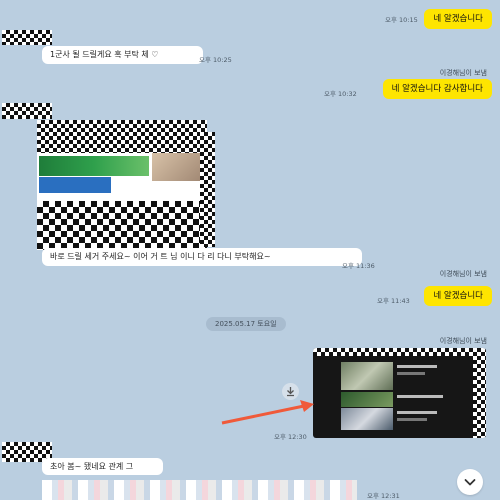 This screenshot has height=500, width=500. I want to click on photo-thumbnail, so click(179, 167).